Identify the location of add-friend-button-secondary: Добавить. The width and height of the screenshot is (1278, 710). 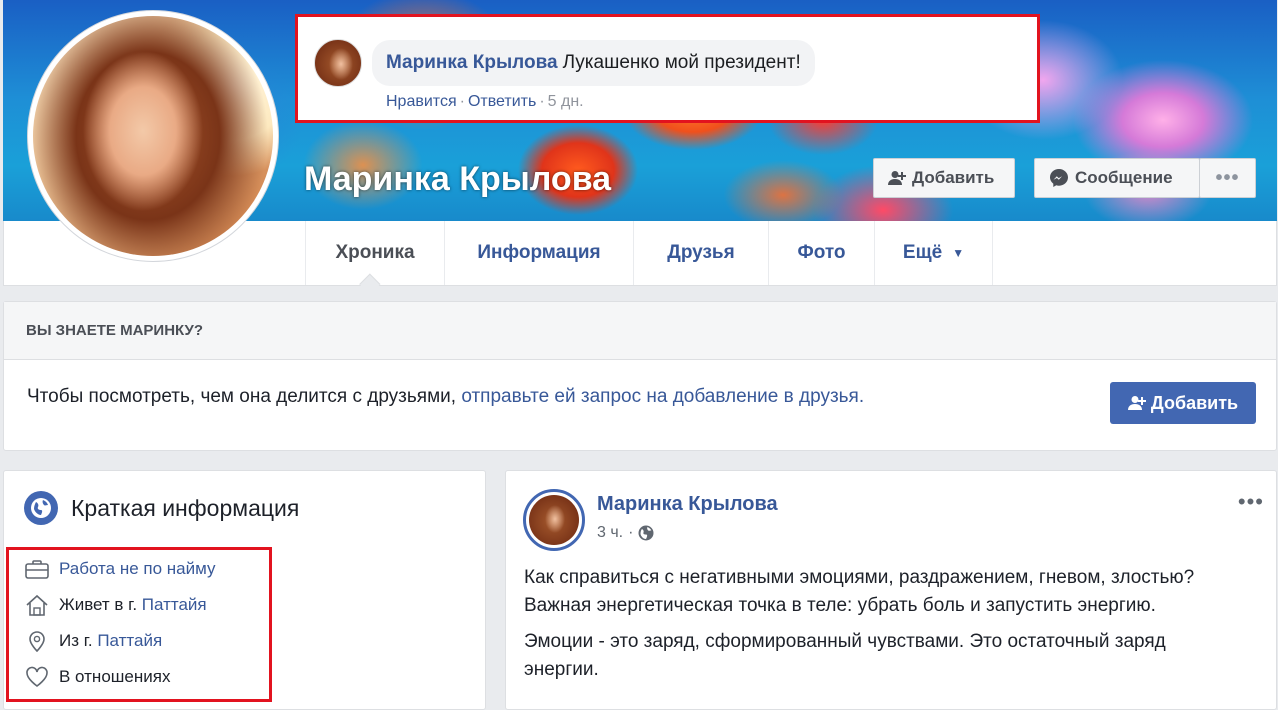
(1183, 403).